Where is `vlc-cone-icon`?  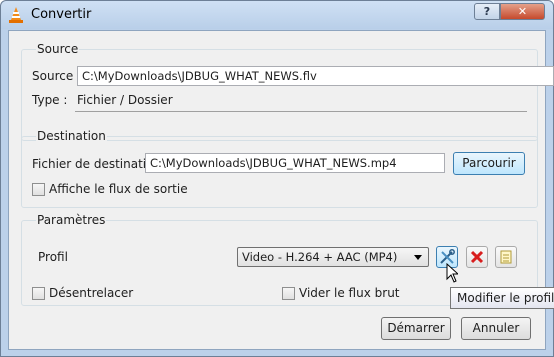
vlc-cone-icon is located at coordinates (16, 15).